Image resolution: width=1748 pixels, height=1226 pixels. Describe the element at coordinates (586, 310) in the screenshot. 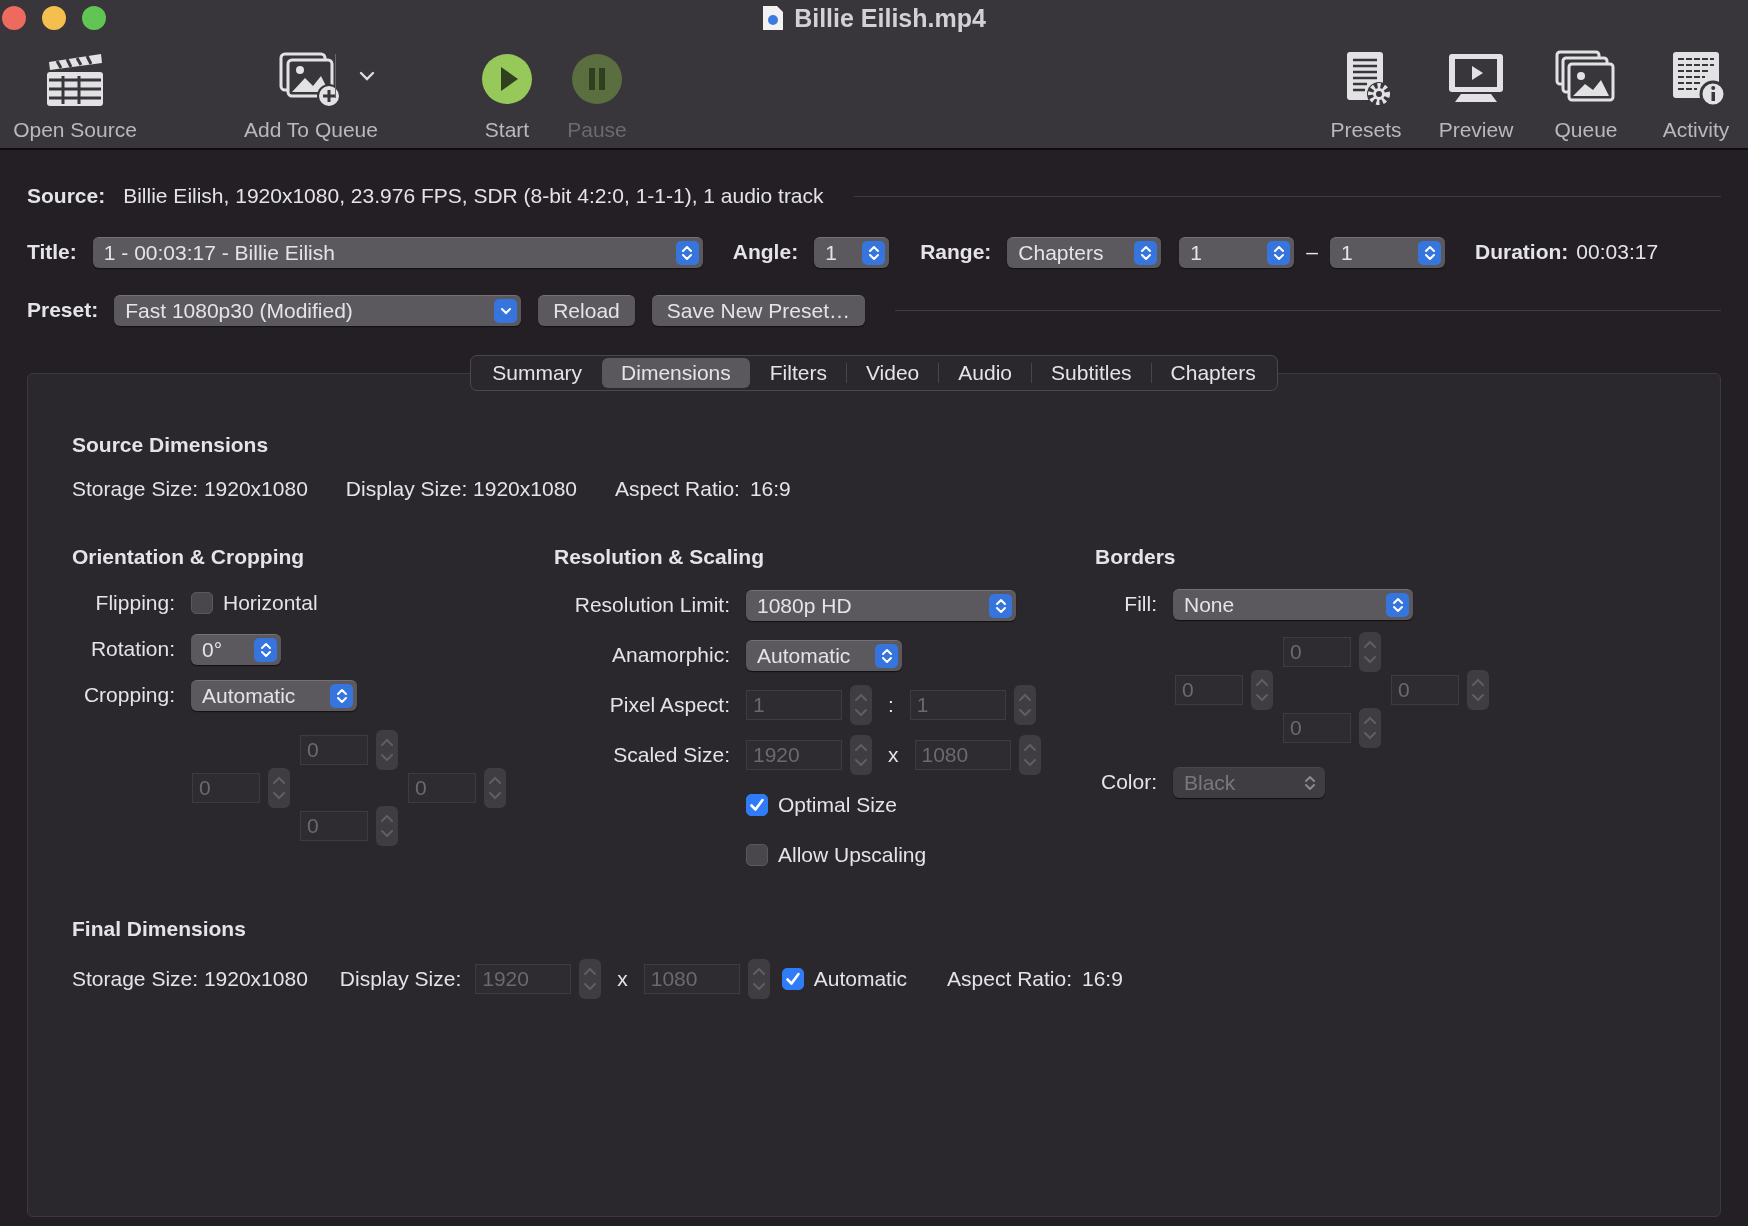

I see `reload-button: Reload` at that location.